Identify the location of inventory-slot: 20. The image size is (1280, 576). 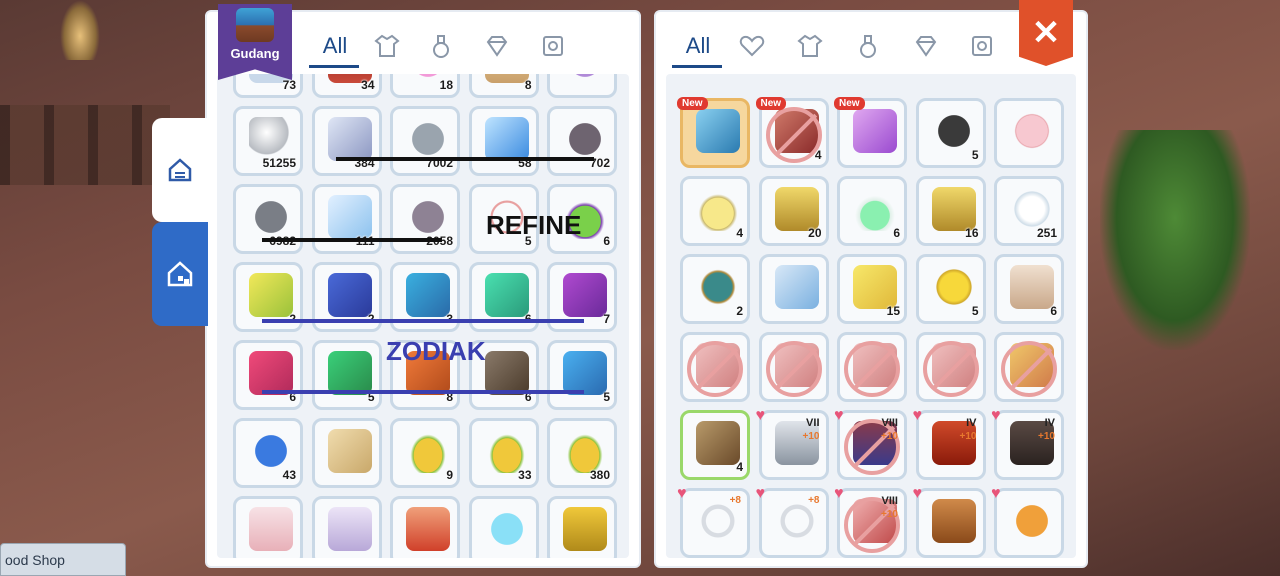
(793, 211).